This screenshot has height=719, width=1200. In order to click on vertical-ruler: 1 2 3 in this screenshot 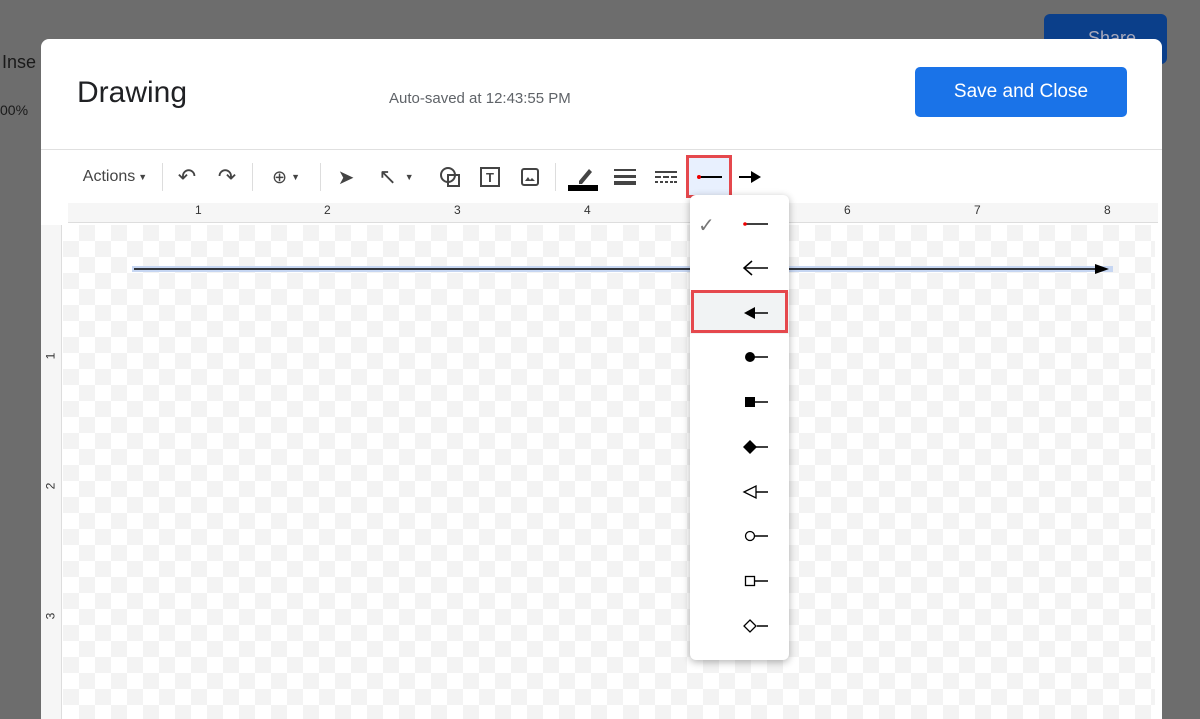, I will do `click(51, 472)`.